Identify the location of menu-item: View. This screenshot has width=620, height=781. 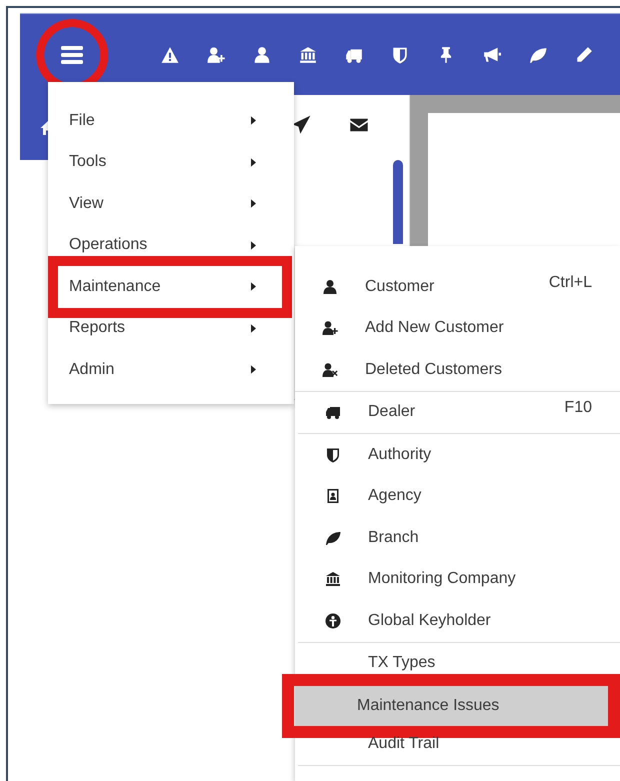
(171, 204).